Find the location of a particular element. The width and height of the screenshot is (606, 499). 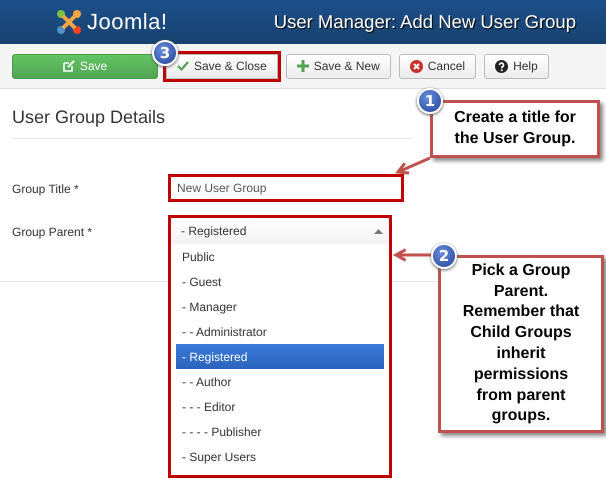

dropdown-value: - Registered is located at coordinates (213, 231).